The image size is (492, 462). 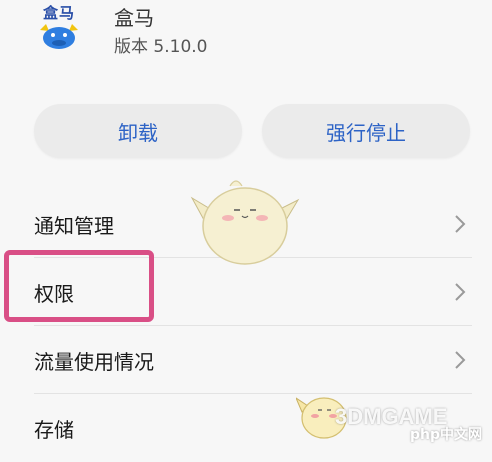 I want to click on settings-item-label: 存储, so click(x=54, y=429).